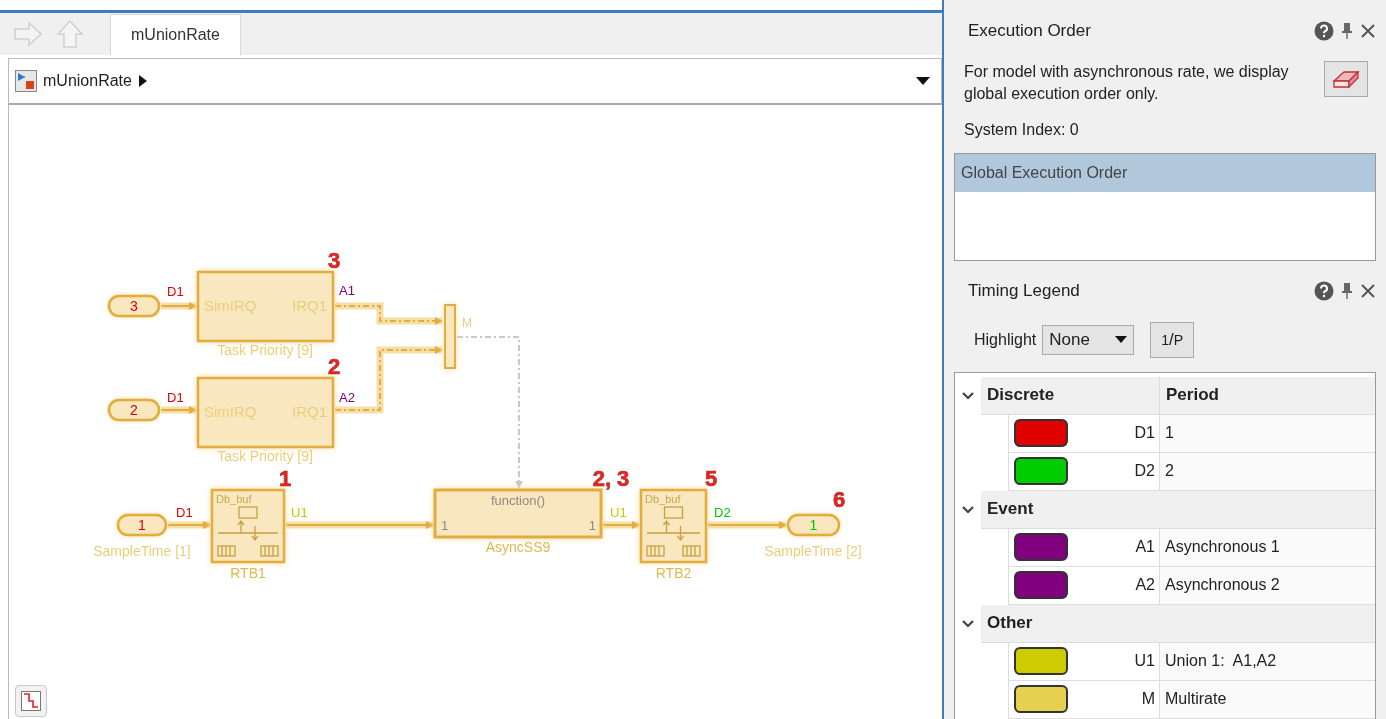 Image resolution: width=1386 pixels, height=719 pixels. I want to click on trigger-label: function(), so click(518, 500).